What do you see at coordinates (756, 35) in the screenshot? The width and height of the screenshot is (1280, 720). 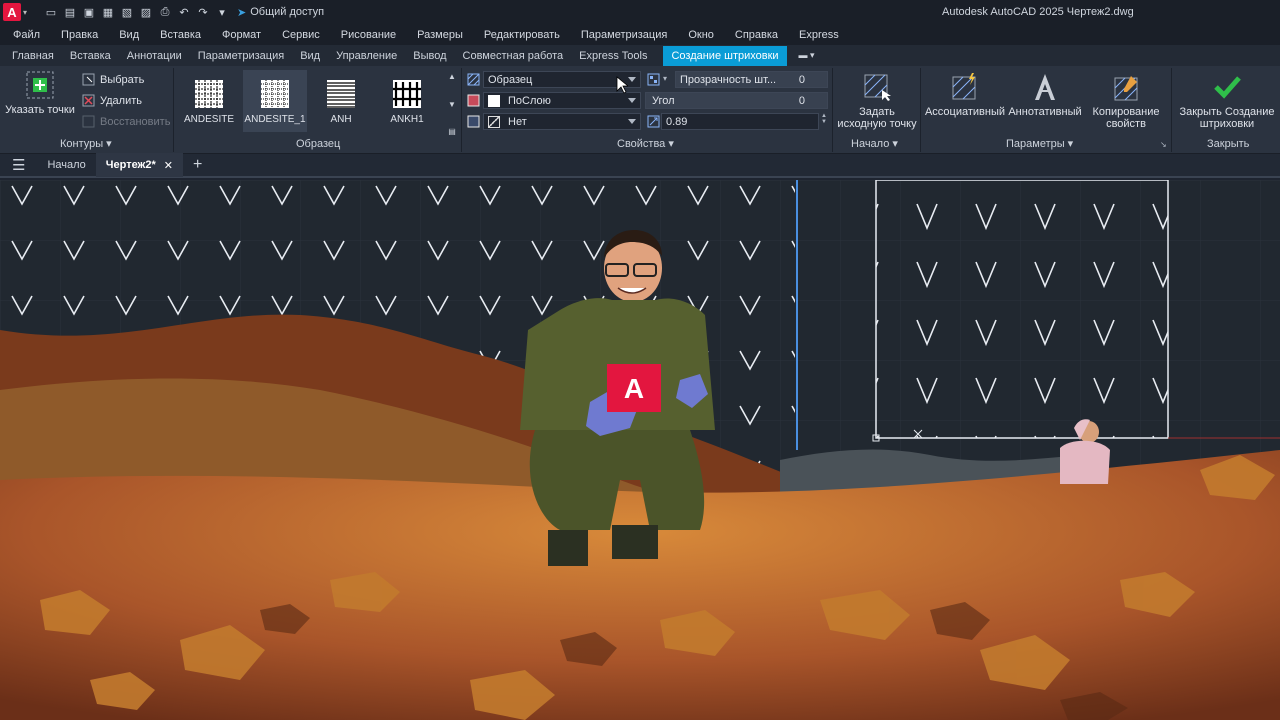 I see `menu-help: Справка` at bounding box center [756, 35].